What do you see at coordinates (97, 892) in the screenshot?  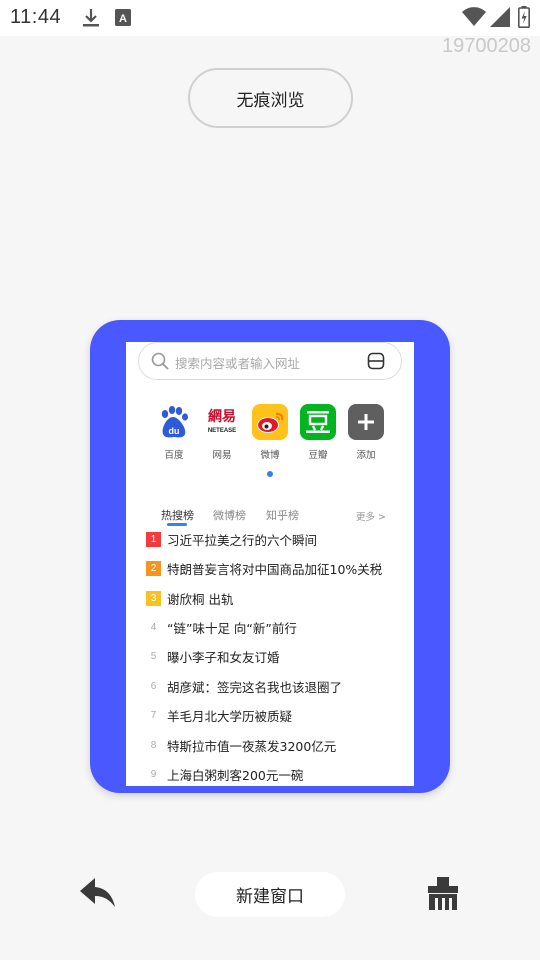 I see `back-arrow-icon` at bounding box center [97, 892].